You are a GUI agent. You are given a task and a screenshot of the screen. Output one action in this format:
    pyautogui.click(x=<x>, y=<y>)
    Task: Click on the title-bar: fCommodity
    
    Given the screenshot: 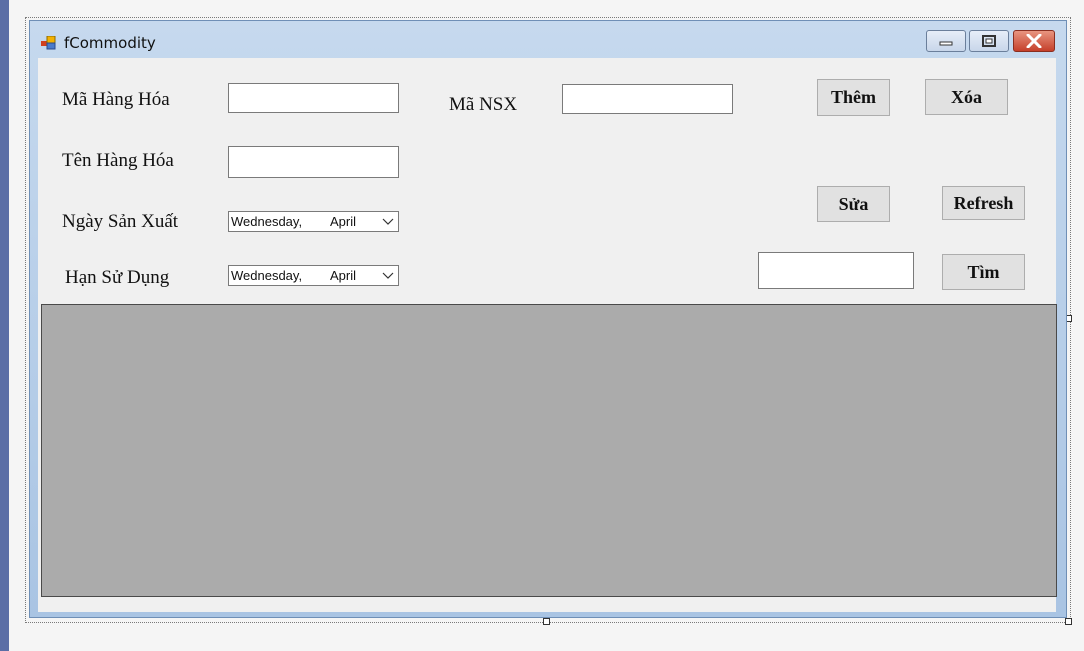 What is the action you would take?
    pyautogui.click(x=548, y=39)
    